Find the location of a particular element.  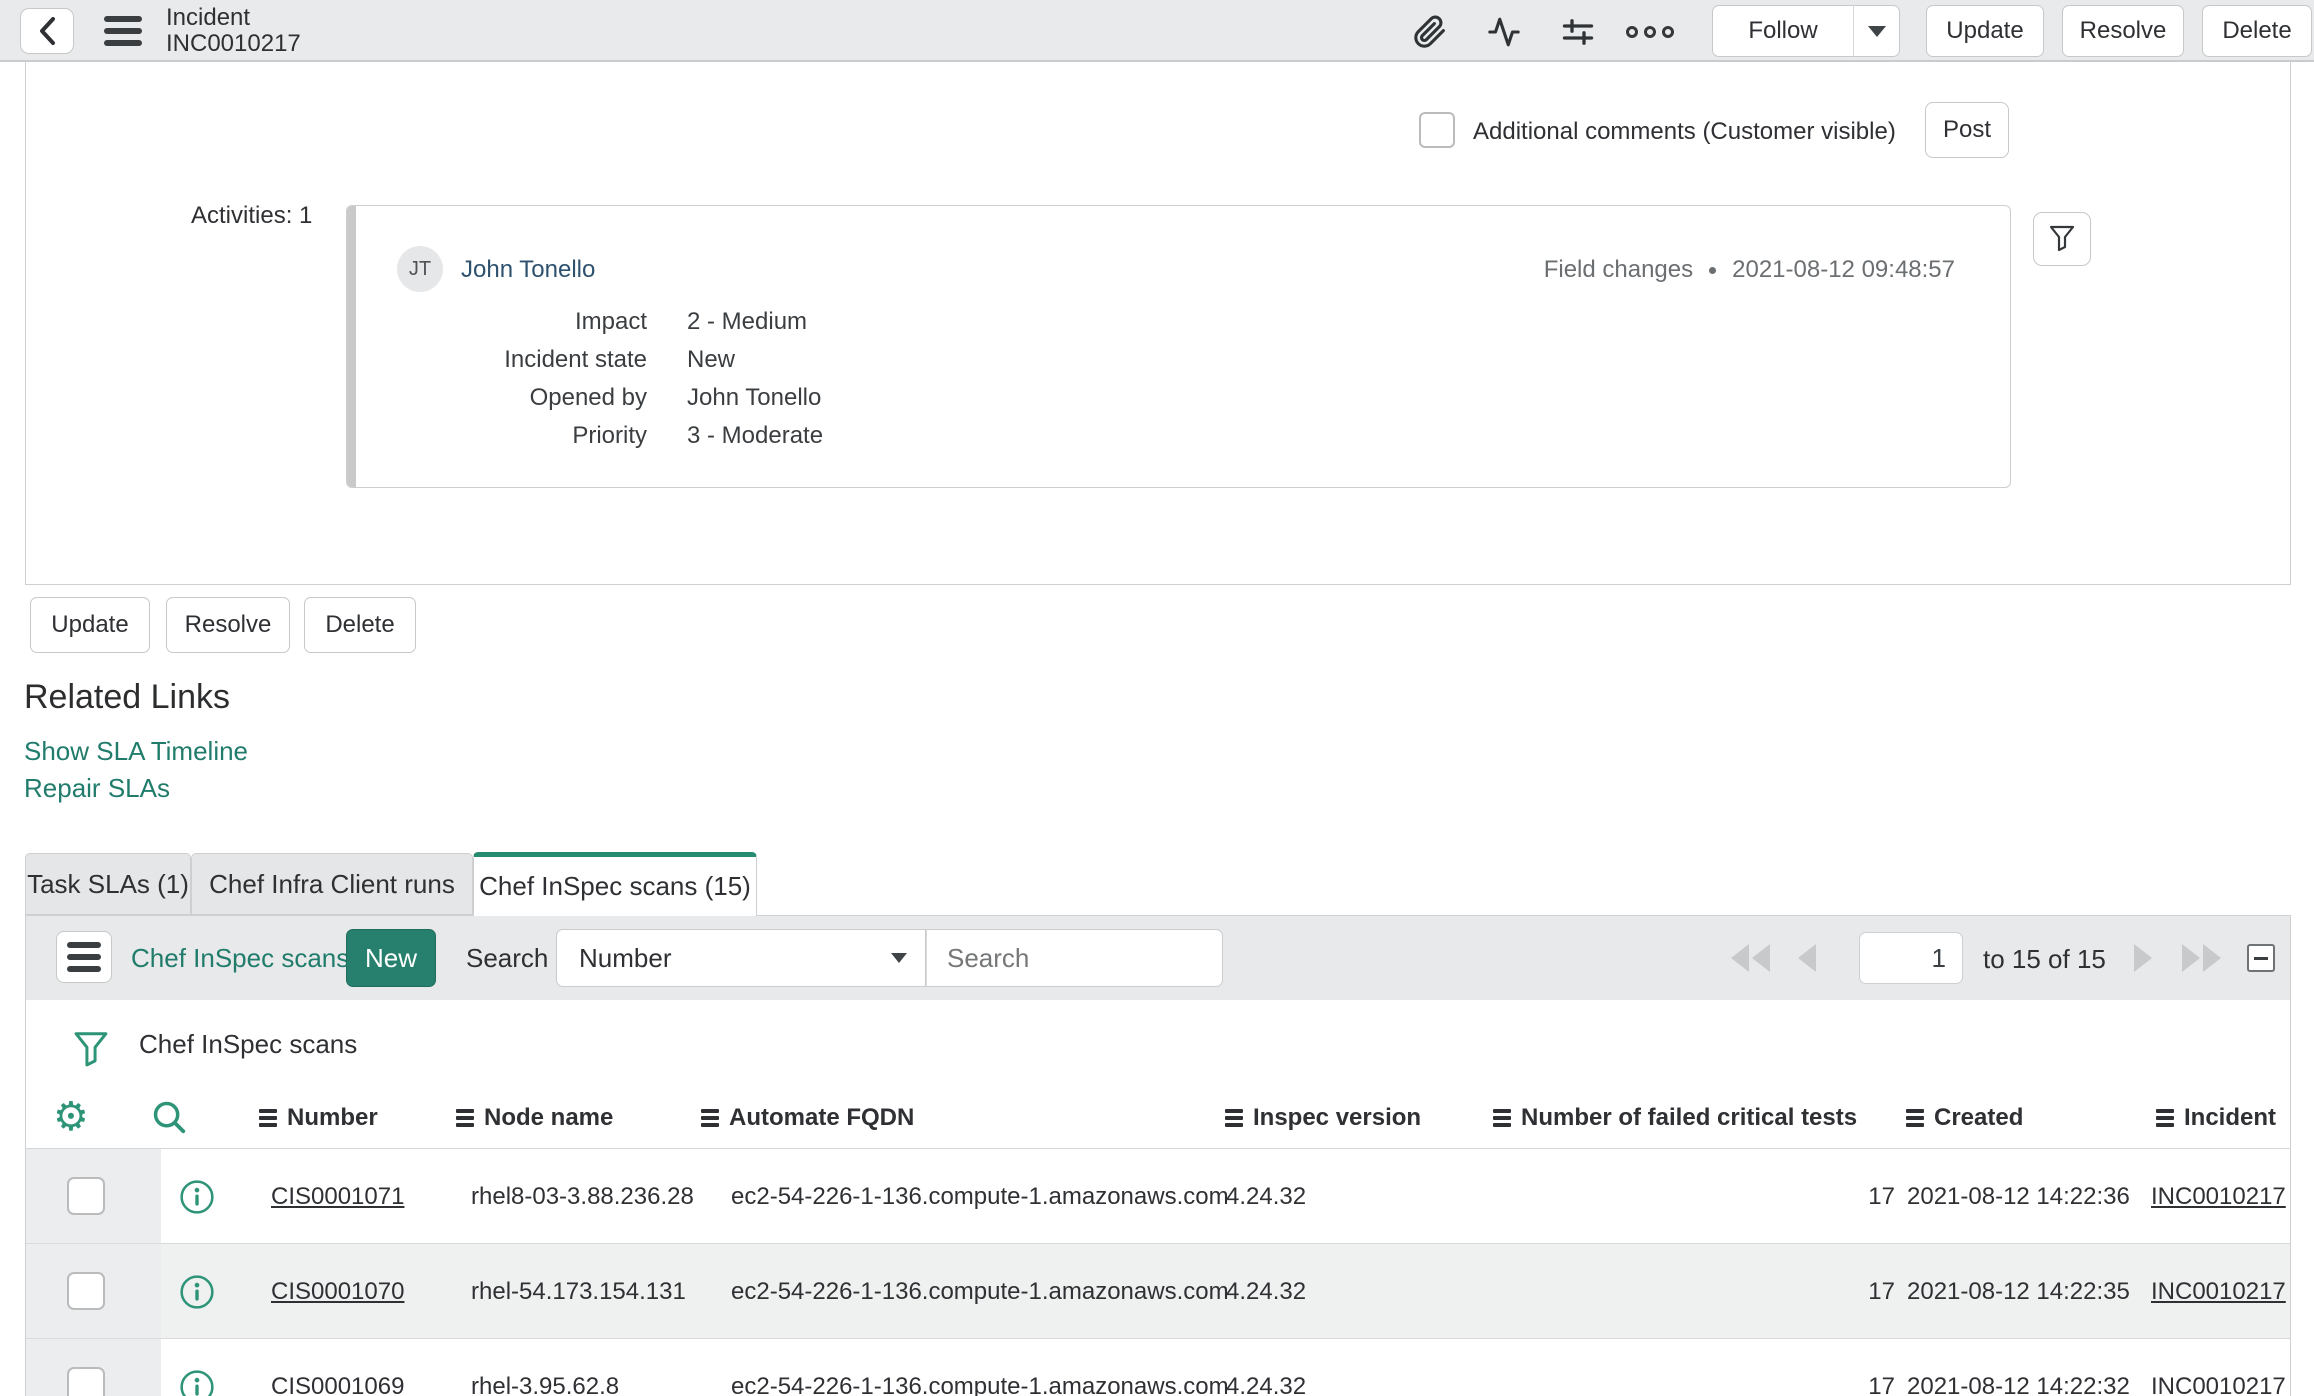

repair-slas-link: Repair SLAs is located at coordinates (97, 788).